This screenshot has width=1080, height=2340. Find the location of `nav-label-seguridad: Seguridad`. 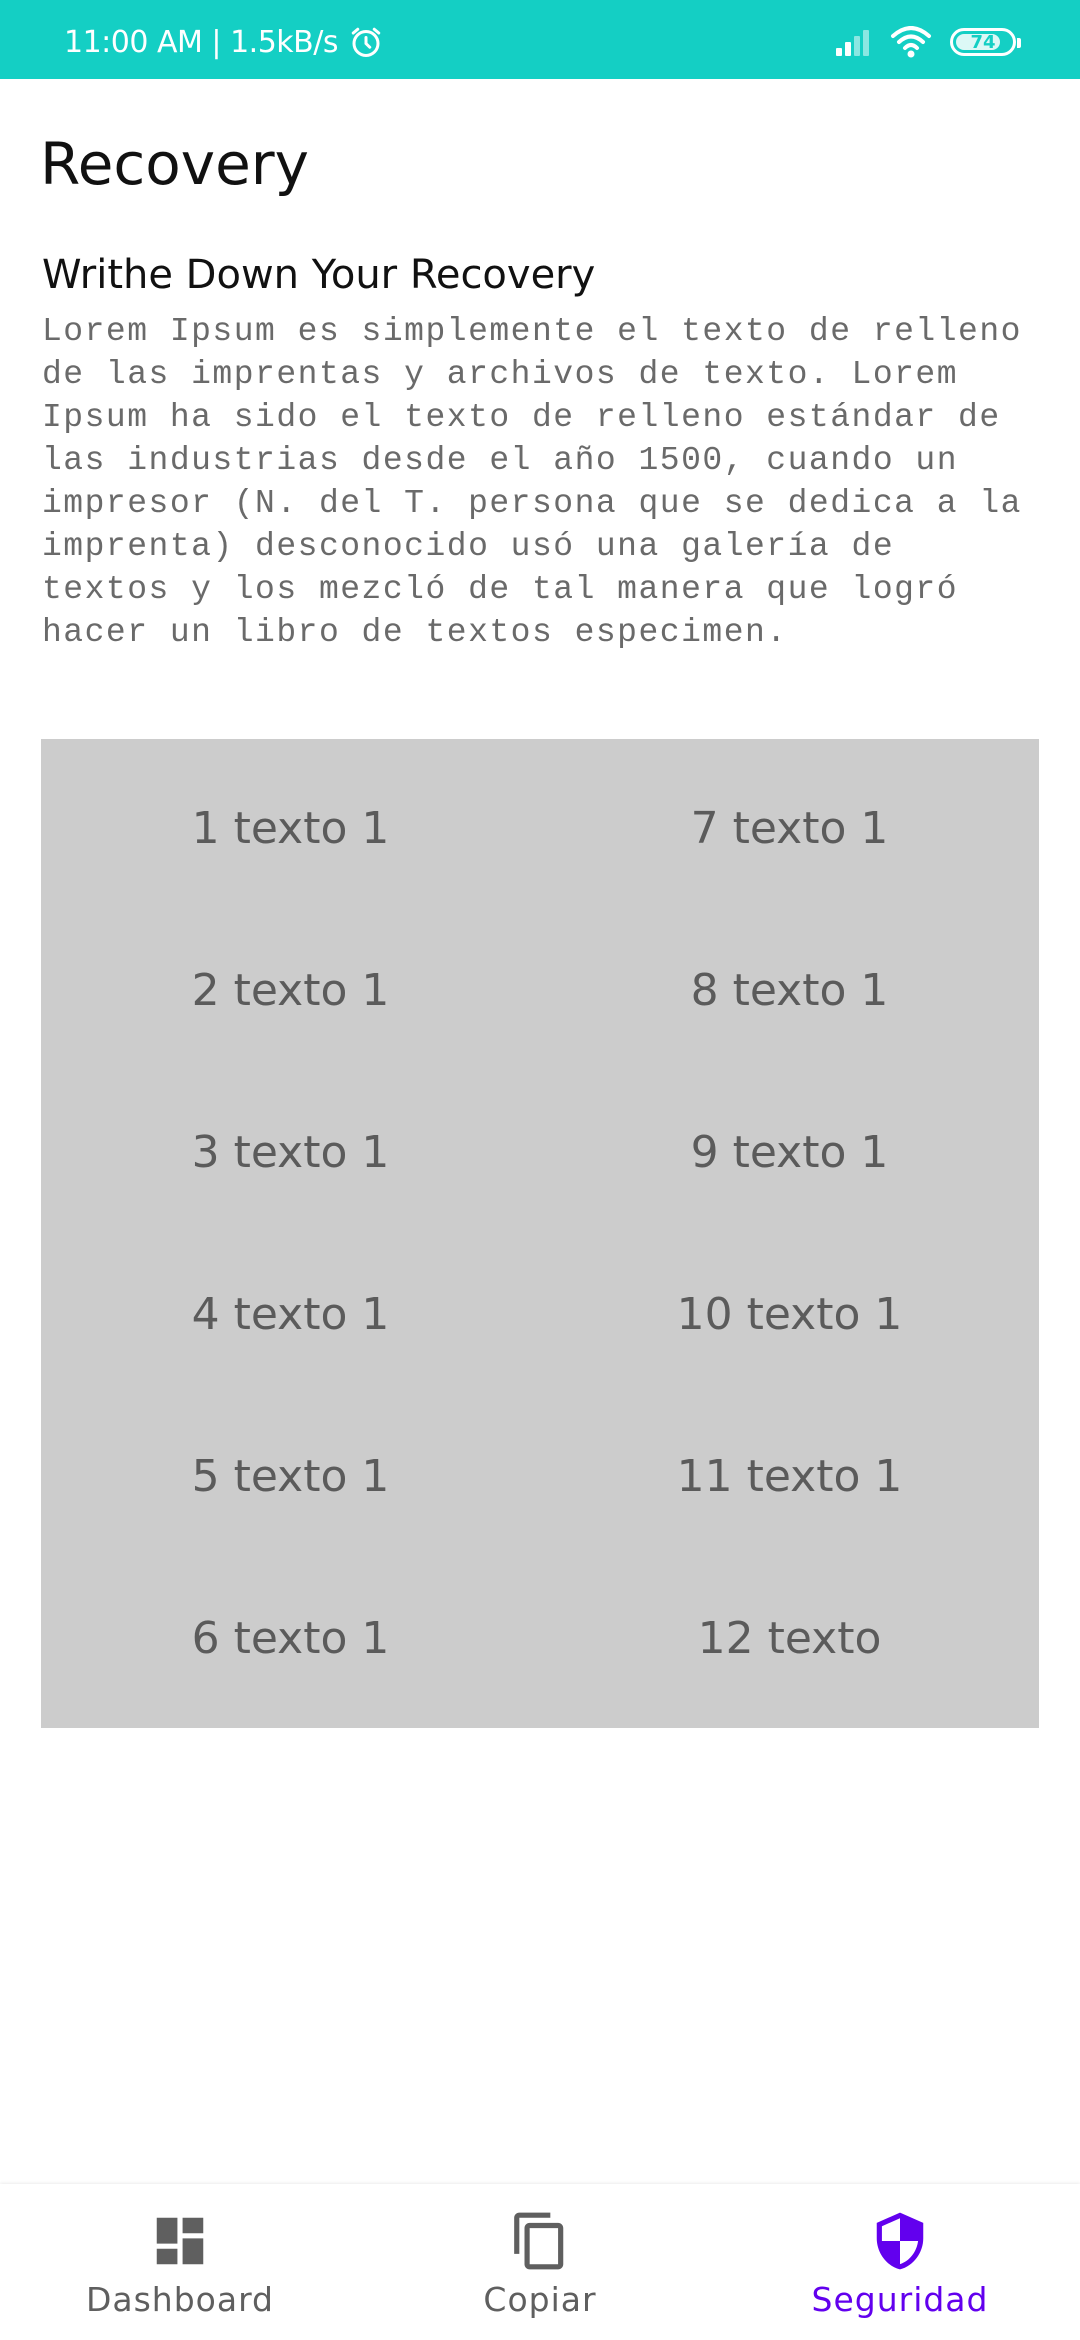

nav-label-seguridad: Seguridad is located at coordinates (900, 2299).